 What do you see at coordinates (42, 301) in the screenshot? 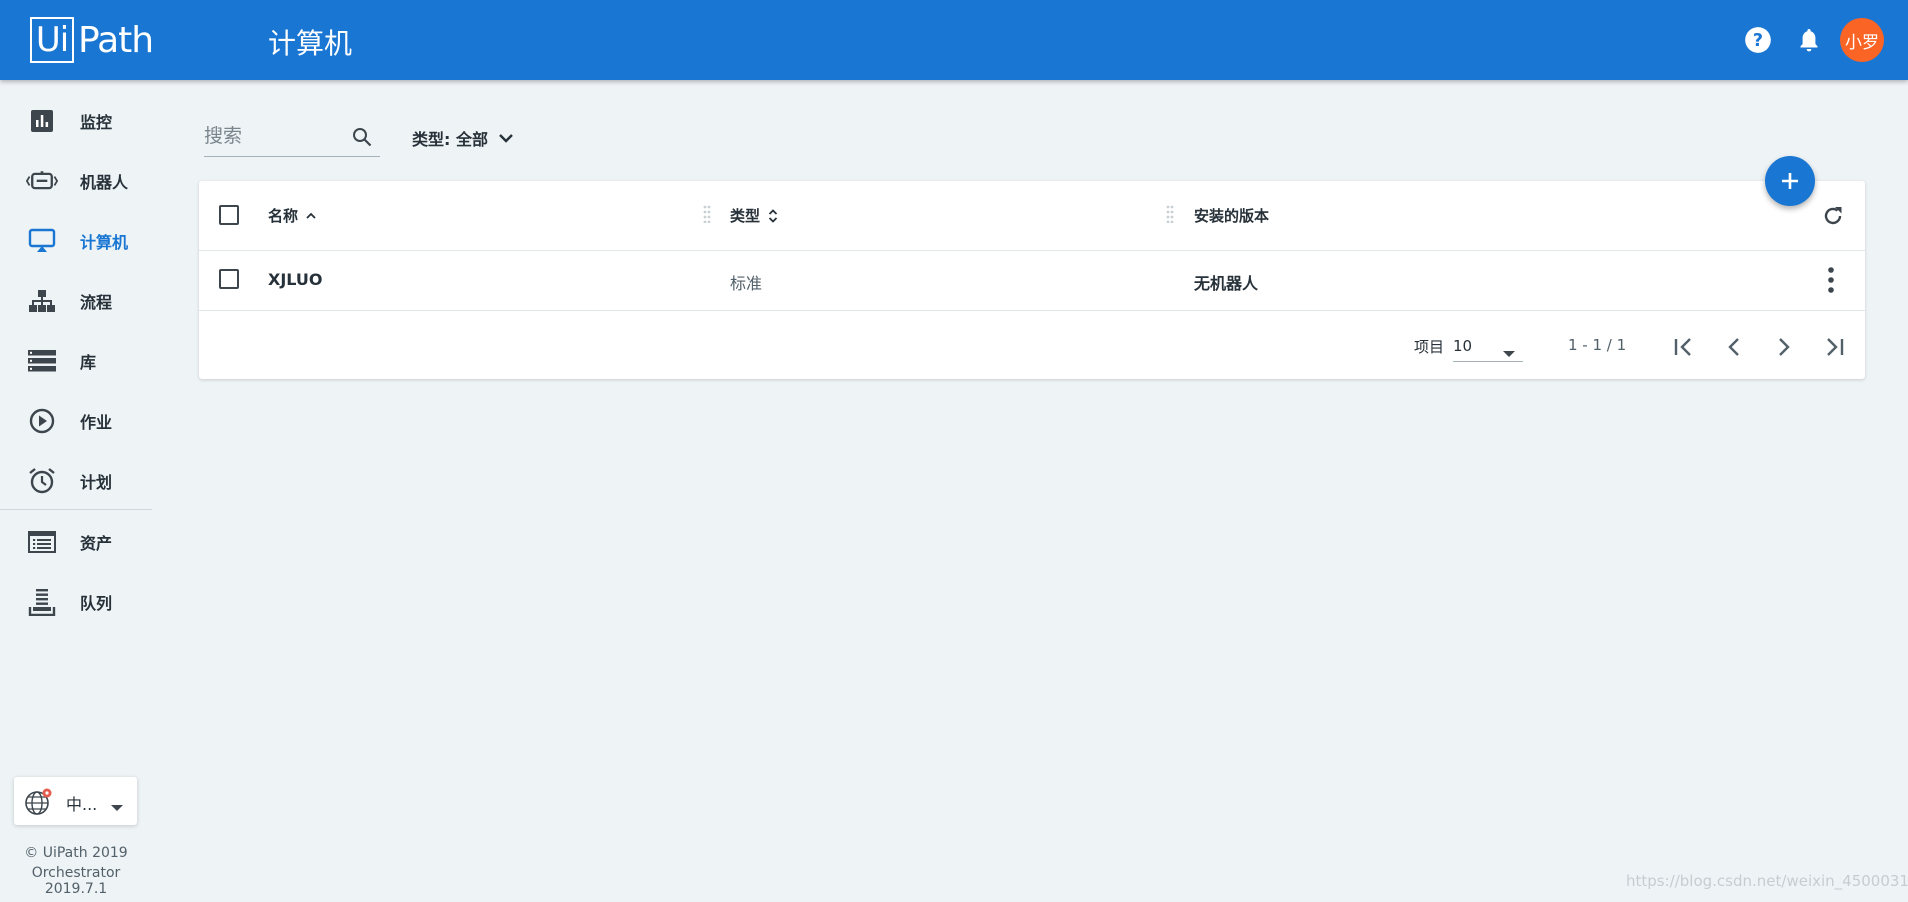
I see `sitemap-icon` at bounding box center [42, 301].